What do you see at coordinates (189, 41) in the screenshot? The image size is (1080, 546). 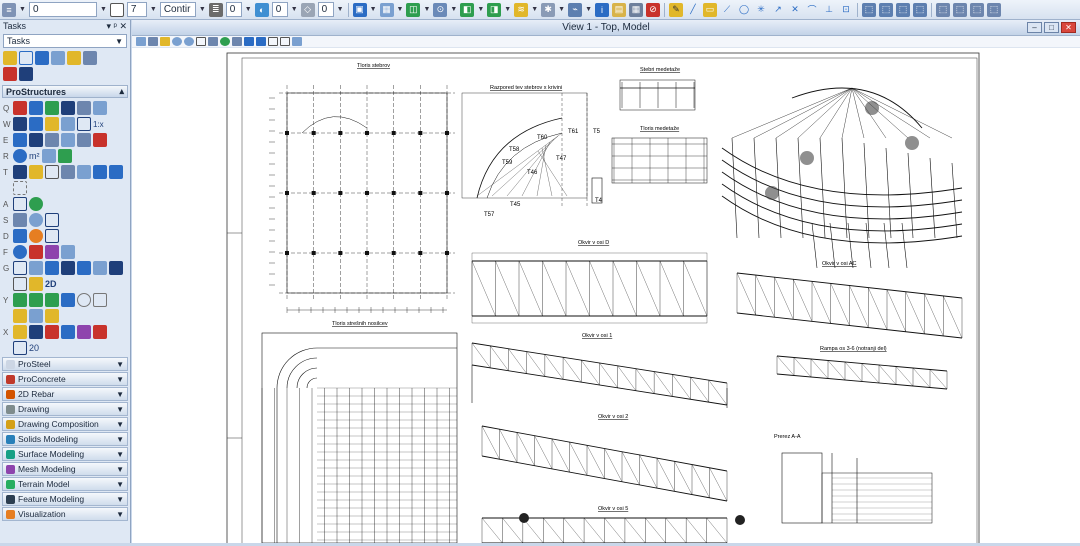 I see `zoom-out-icon` at bounding box center [189, 41].